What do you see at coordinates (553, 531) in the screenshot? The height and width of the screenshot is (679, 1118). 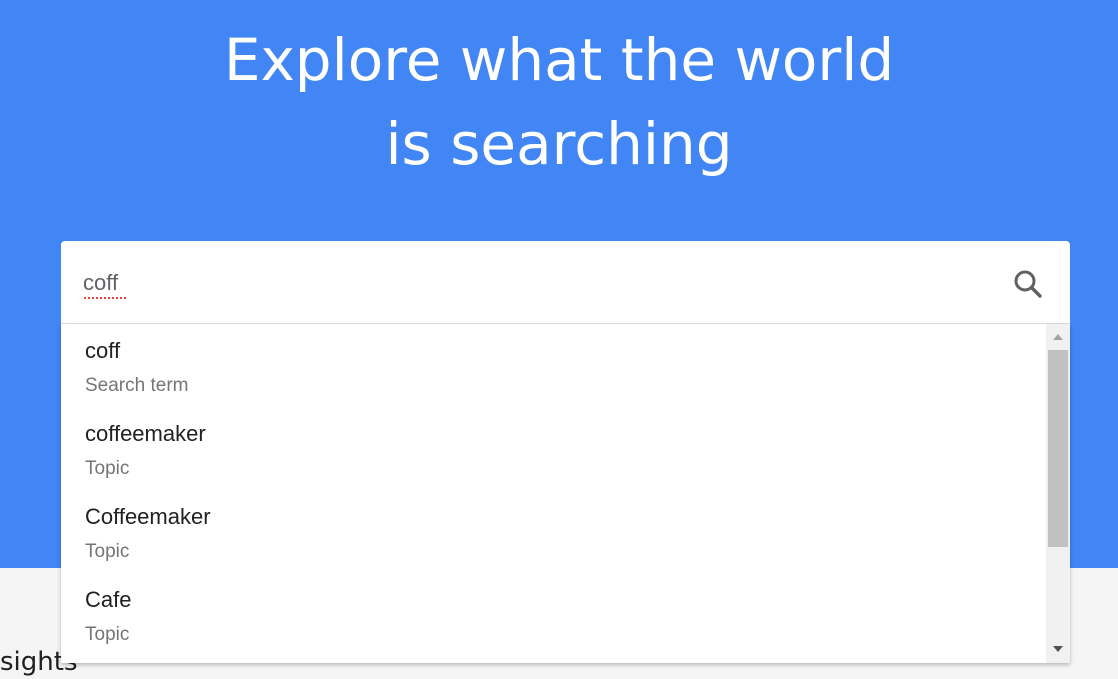 I see `suggestion-item: Coffeemaker Topic` at bounding box center [553, 531].